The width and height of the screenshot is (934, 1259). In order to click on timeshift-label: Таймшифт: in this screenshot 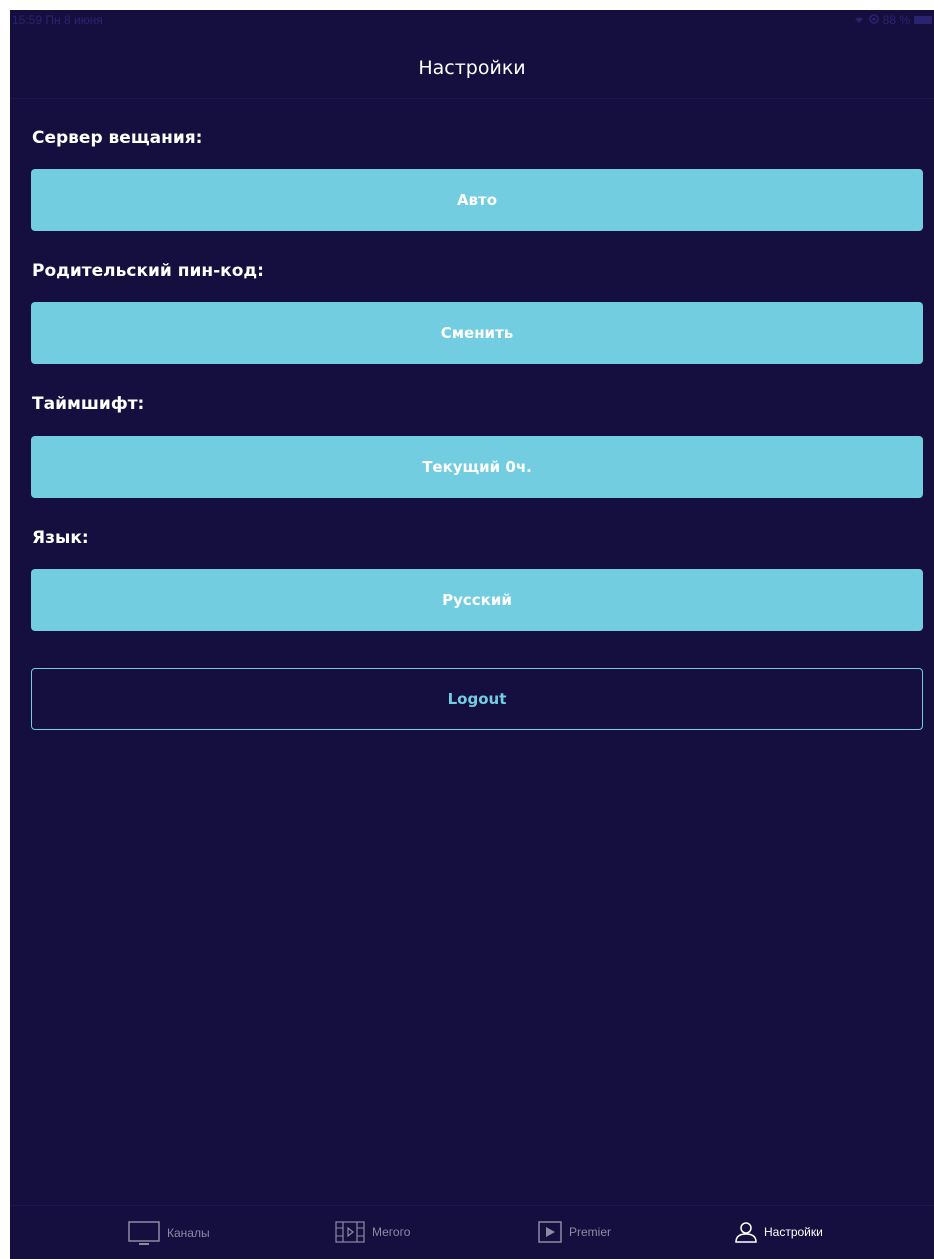, I will do `click(88, 404)`.